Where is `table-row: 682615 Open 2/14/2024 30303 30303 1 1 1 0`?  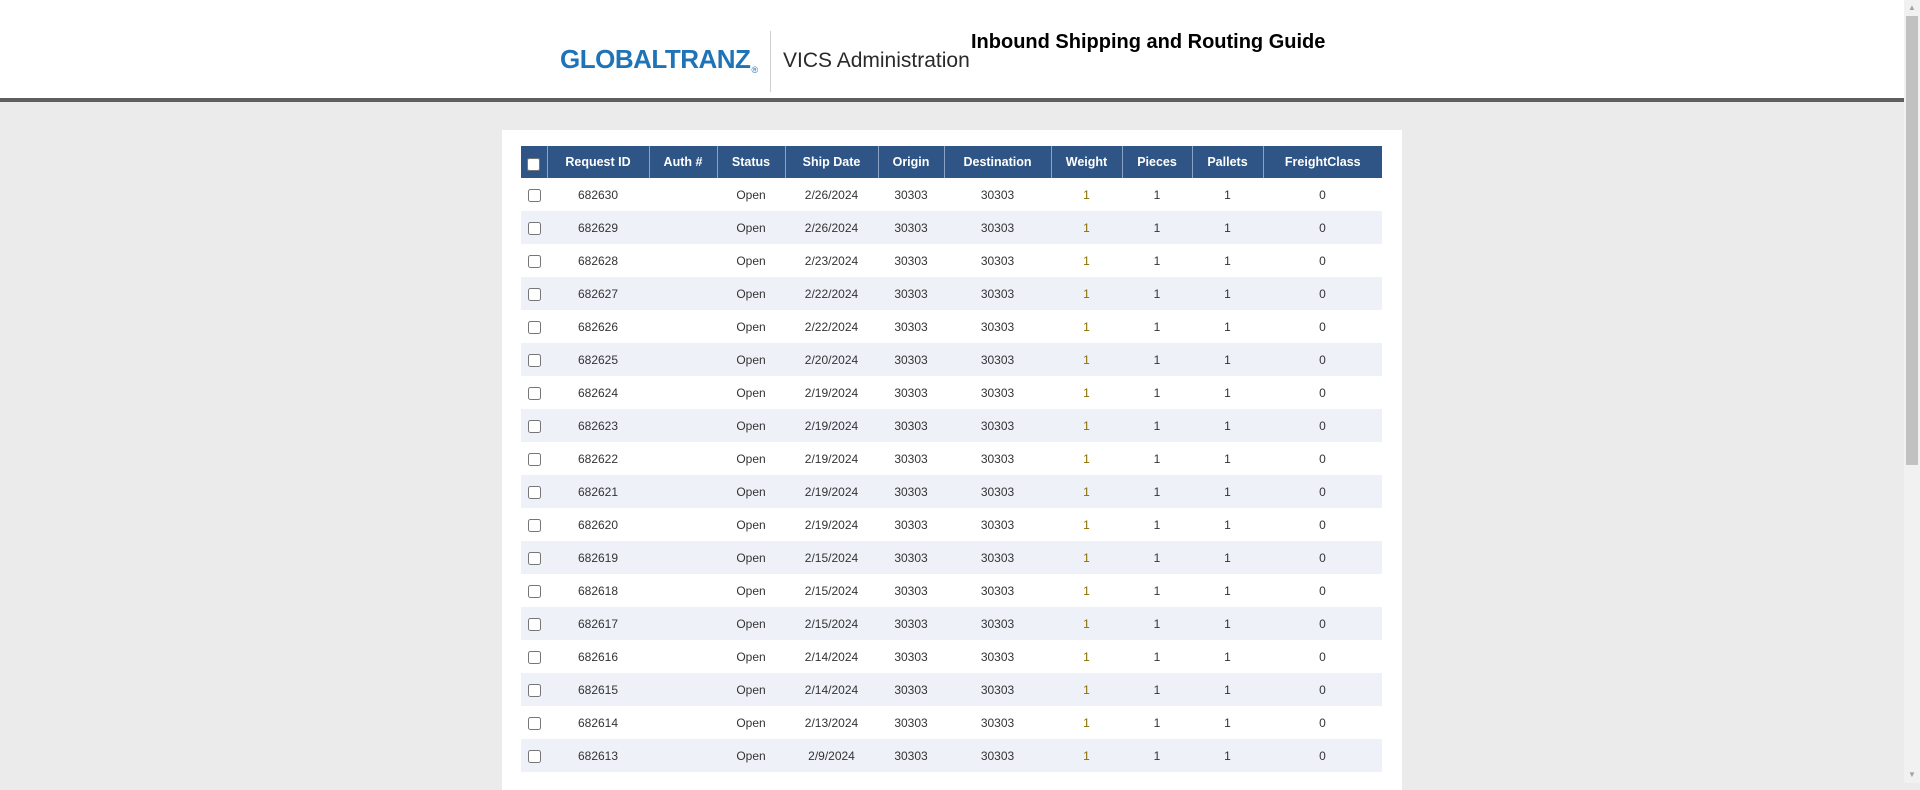
table-row: 682615 Open 2/14/2024 30303 30303 1 1 1 0 is located at coordinates (951, 689).